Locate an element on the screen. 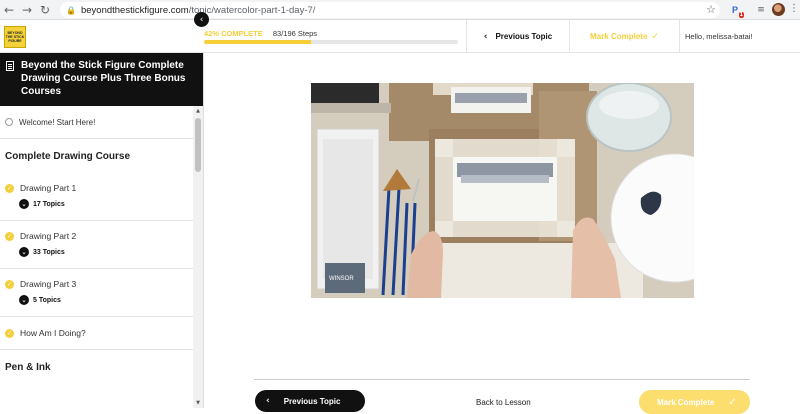 The height and width of the screenshot is (414, 800). topics-count: 5 Topics is located at coordinates (47, 300).